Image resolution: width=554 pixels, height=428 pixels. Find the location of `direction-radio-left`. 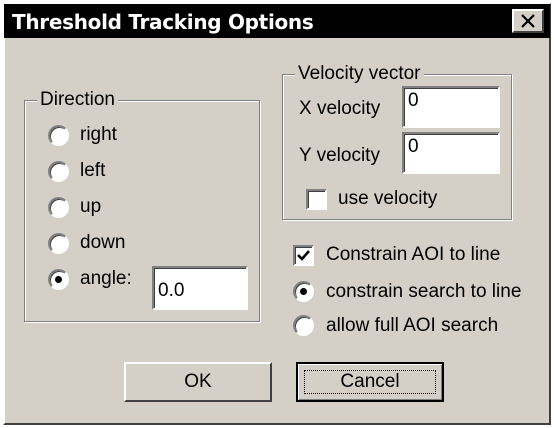

direction-radio-left is located at coordinates (58, 171).